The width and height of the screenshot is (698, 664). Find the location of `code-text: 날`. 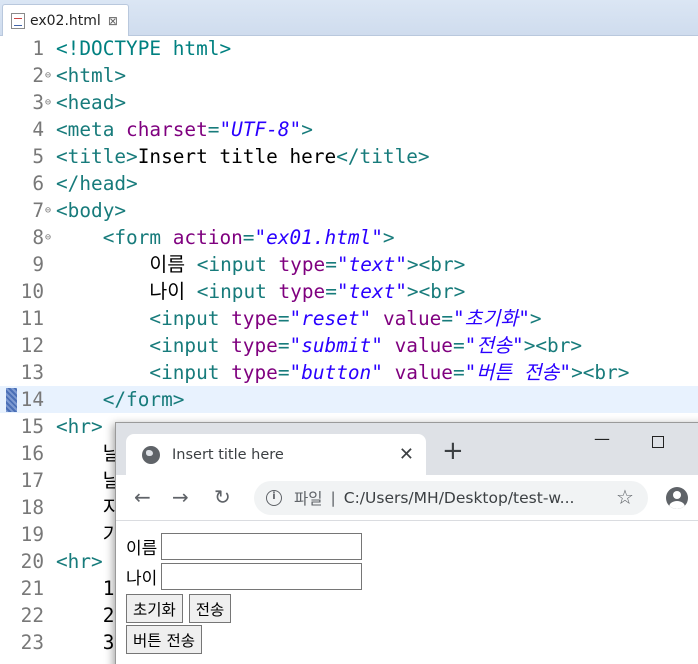

code-text: 날 is located at coordinates (88, 453).